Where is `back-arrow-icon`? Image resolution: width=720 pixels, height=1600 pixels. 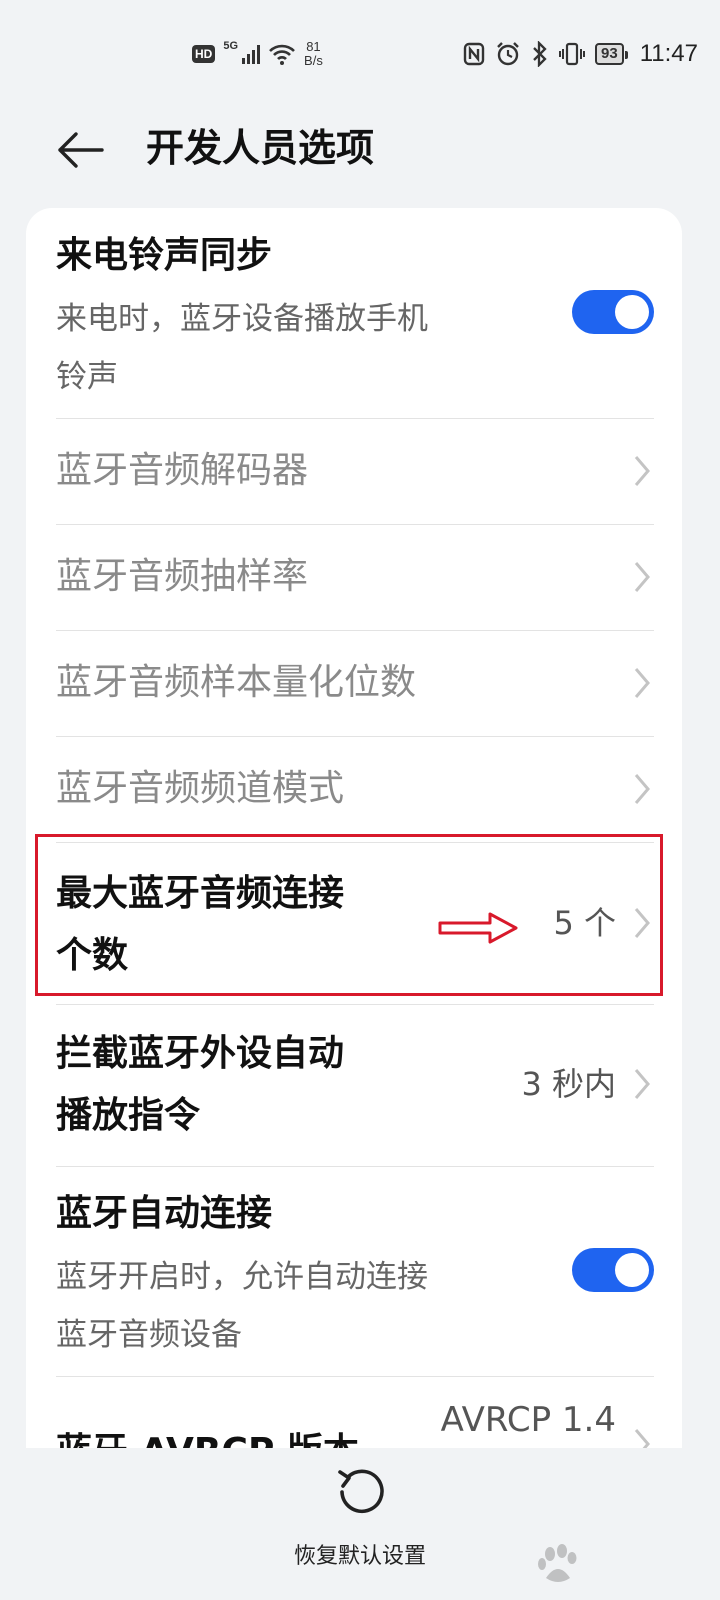 back-arrow-icon is located at coordinates (81, 150).